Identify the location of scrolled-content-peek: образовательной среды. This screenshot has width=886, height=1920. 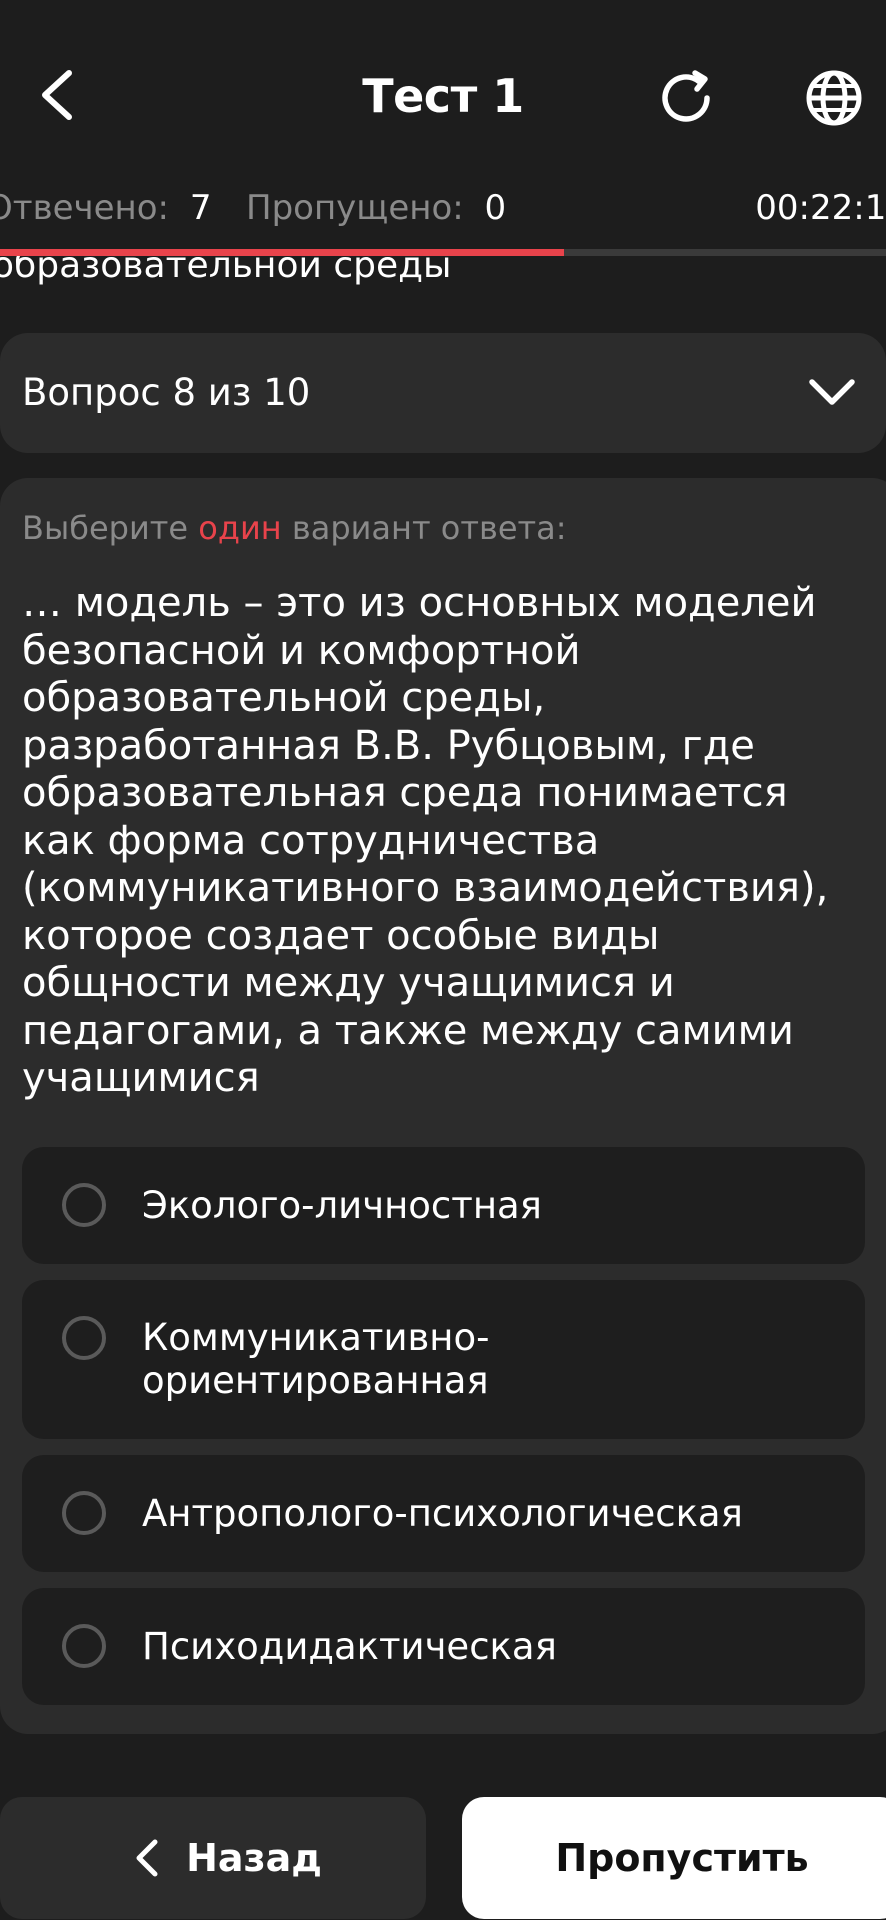
(443, 274).